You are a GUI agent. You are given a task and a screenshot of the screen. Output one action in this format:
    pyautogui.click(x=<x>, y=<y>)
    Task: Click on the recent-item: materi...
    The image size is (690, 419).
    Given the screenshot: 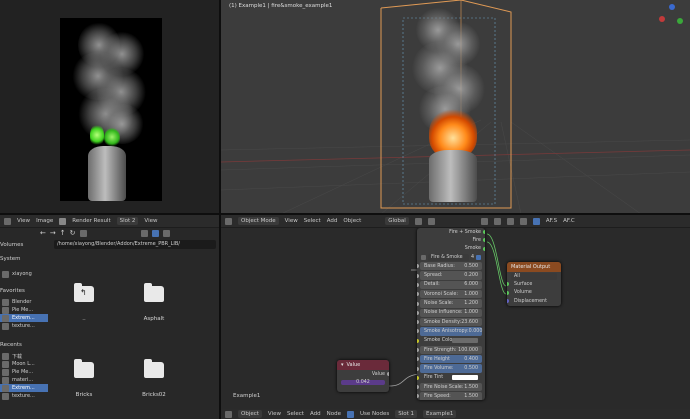 What is the action you would take?
    pyautogui.click(x=24, y=380)
    